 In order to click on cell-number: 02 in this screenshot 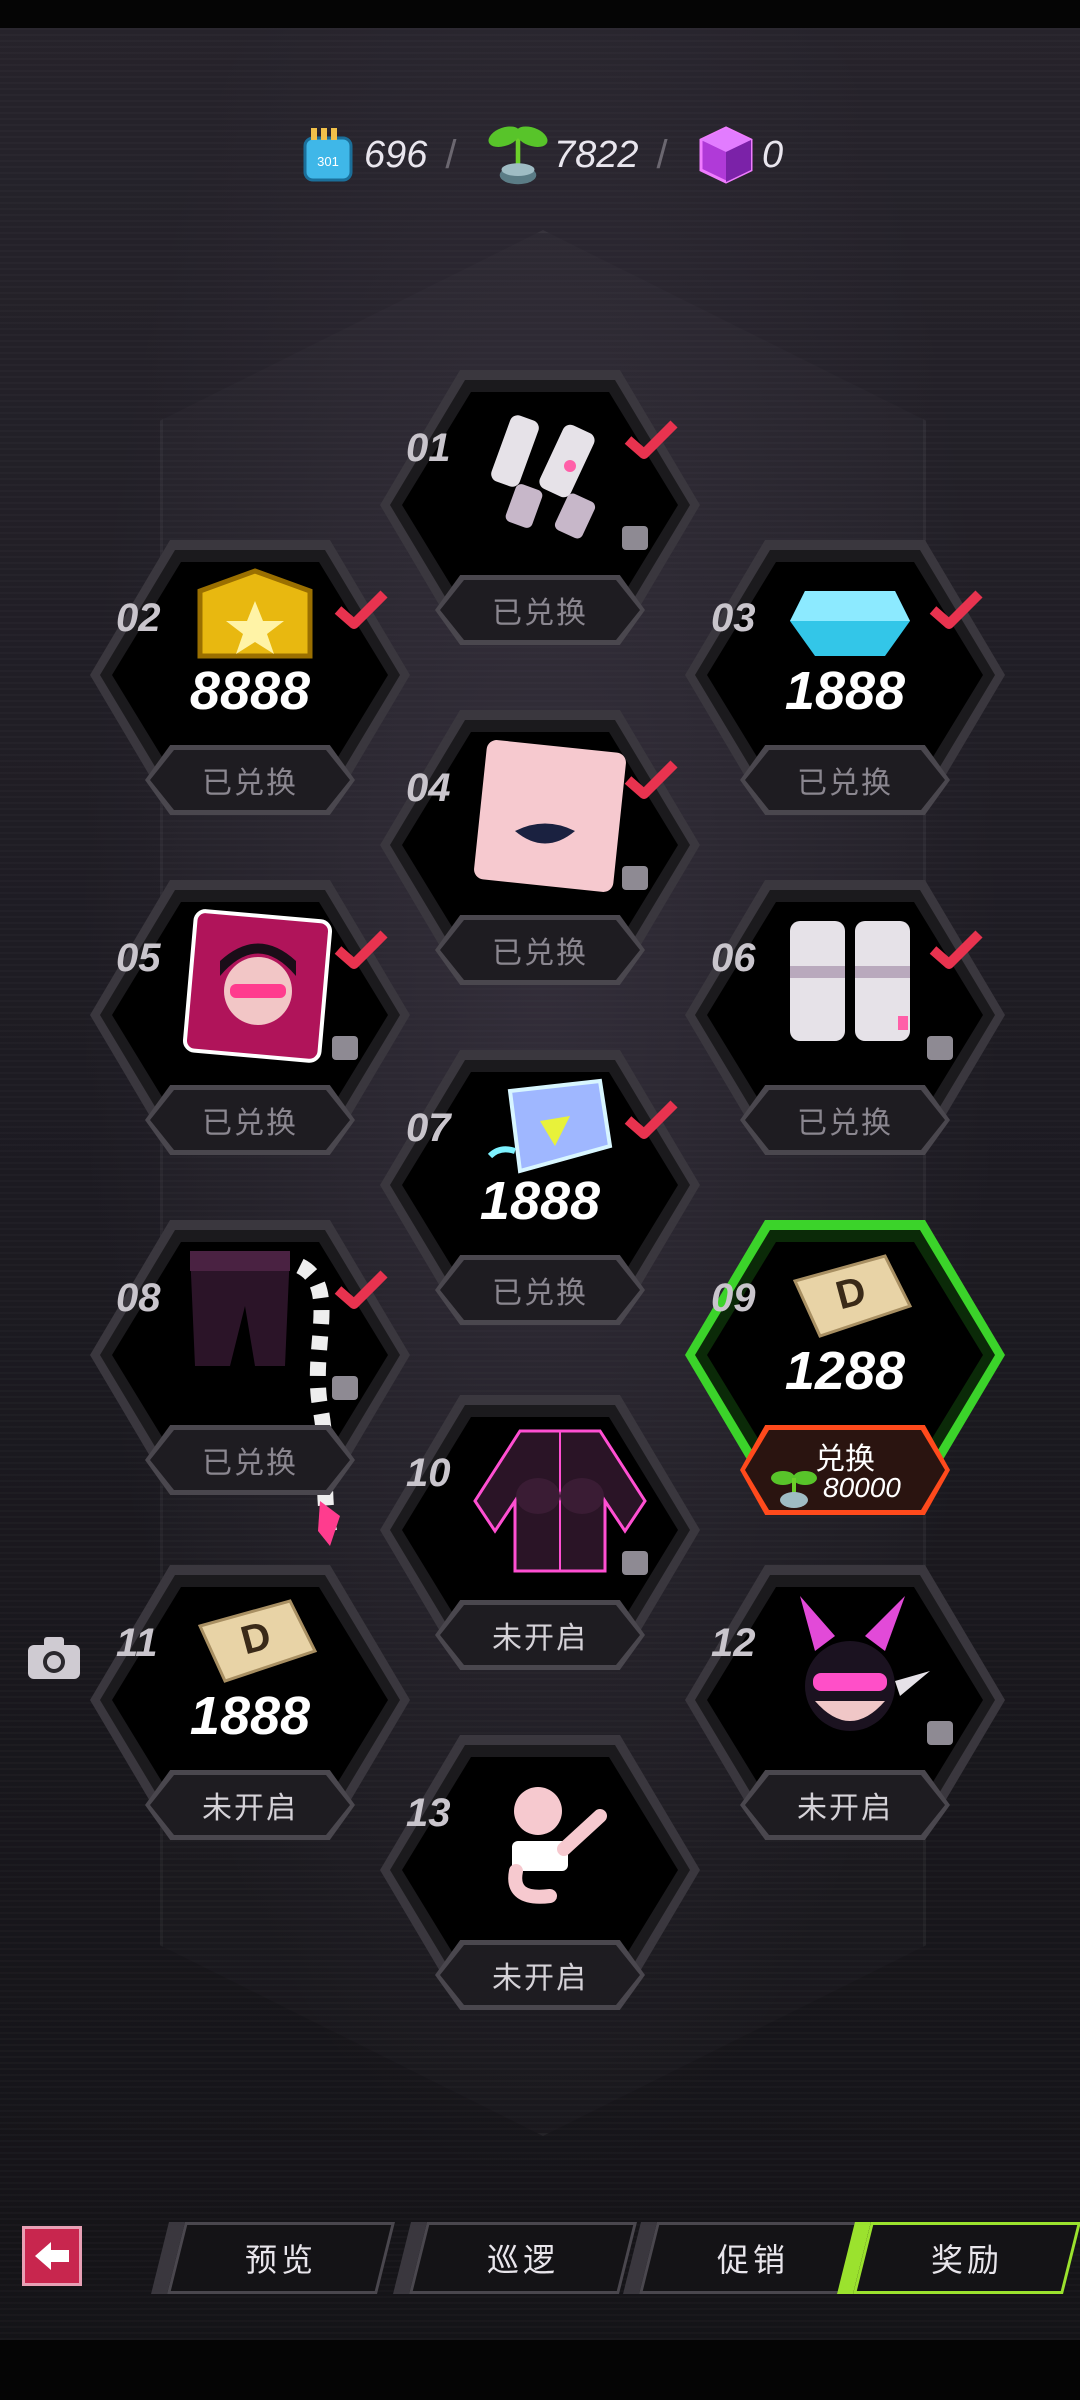, I will do `click(138, 618)`.